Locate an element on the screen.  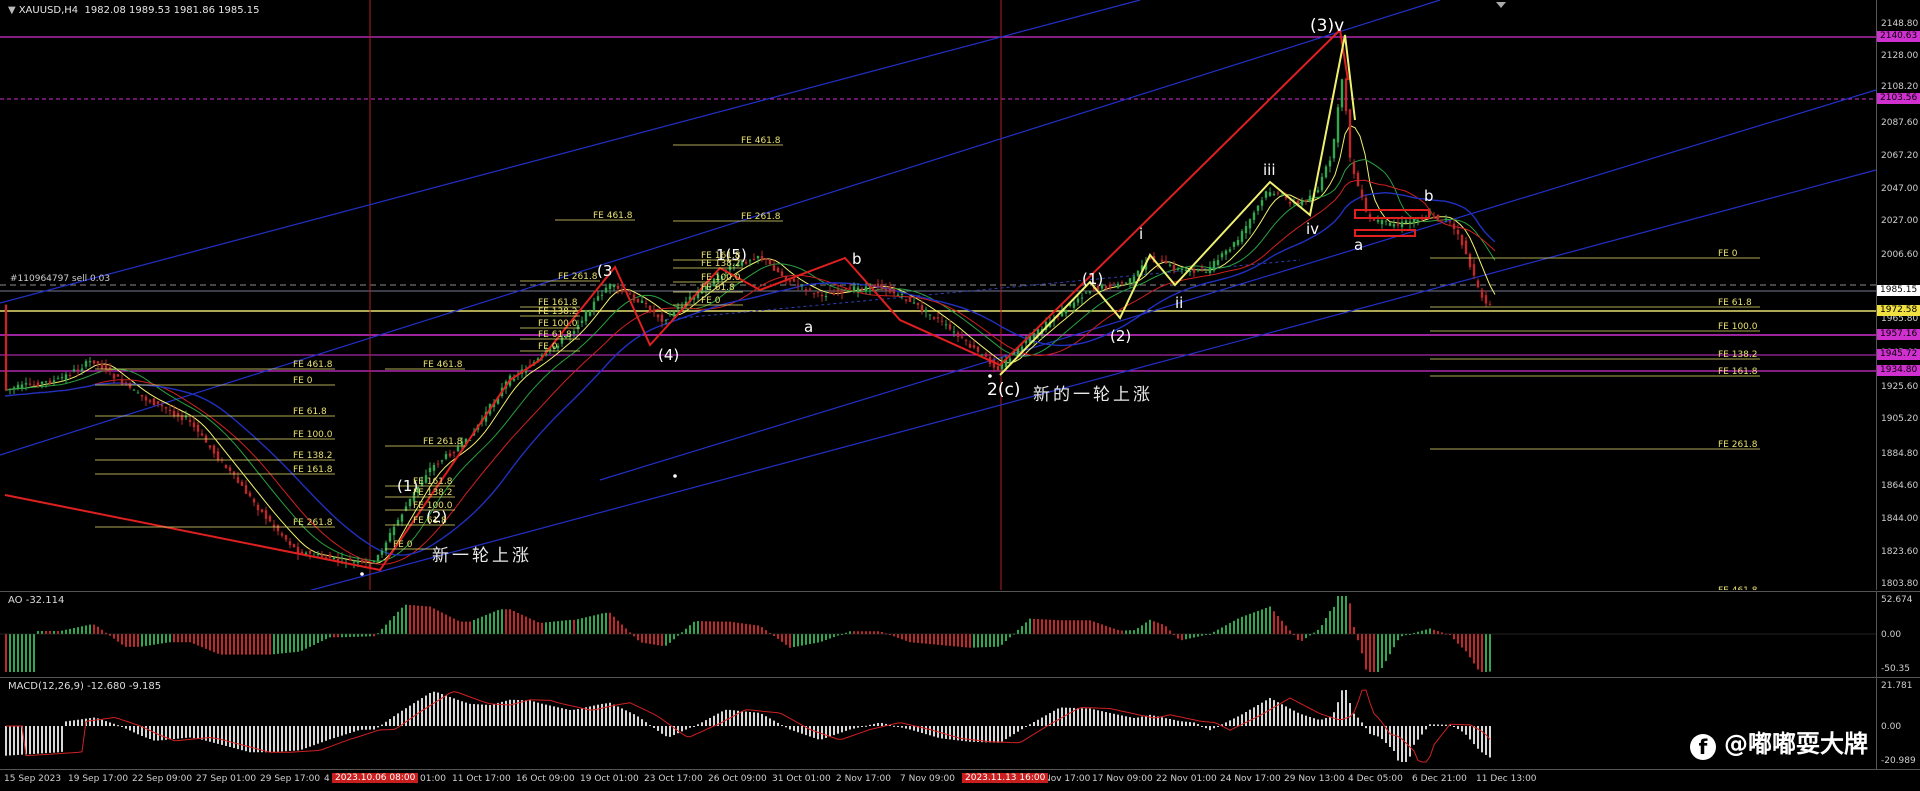
ao-tick-top: 52.674 is located at coordinates (1897, 600).